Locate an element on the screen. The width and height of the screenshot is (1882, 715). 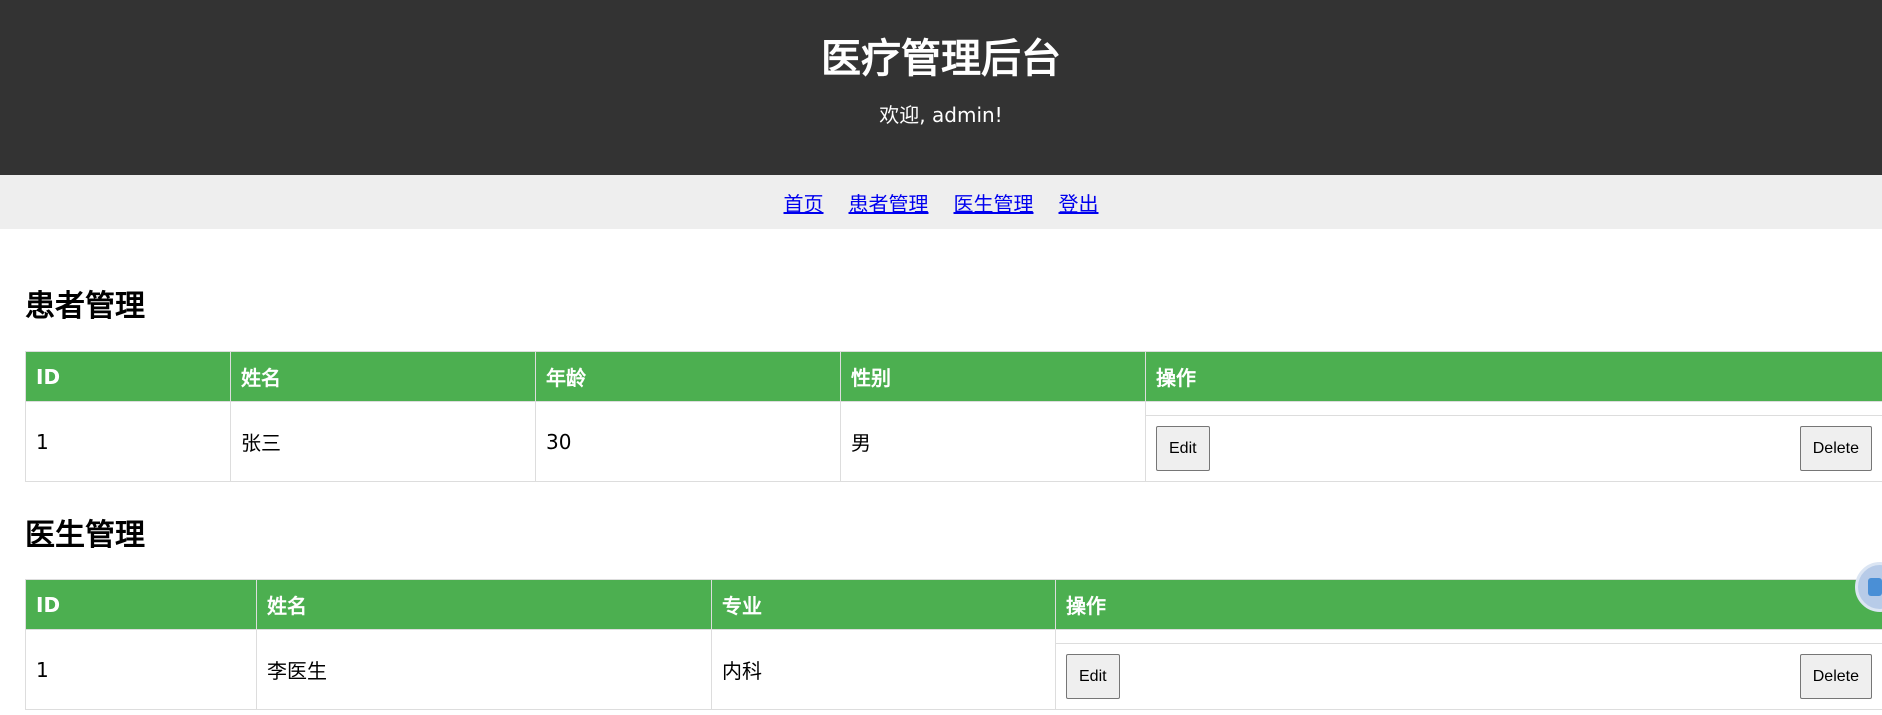
patients-table-header: ID 姓名 年龄 性别 操作 is located at coordinates (953, 376).